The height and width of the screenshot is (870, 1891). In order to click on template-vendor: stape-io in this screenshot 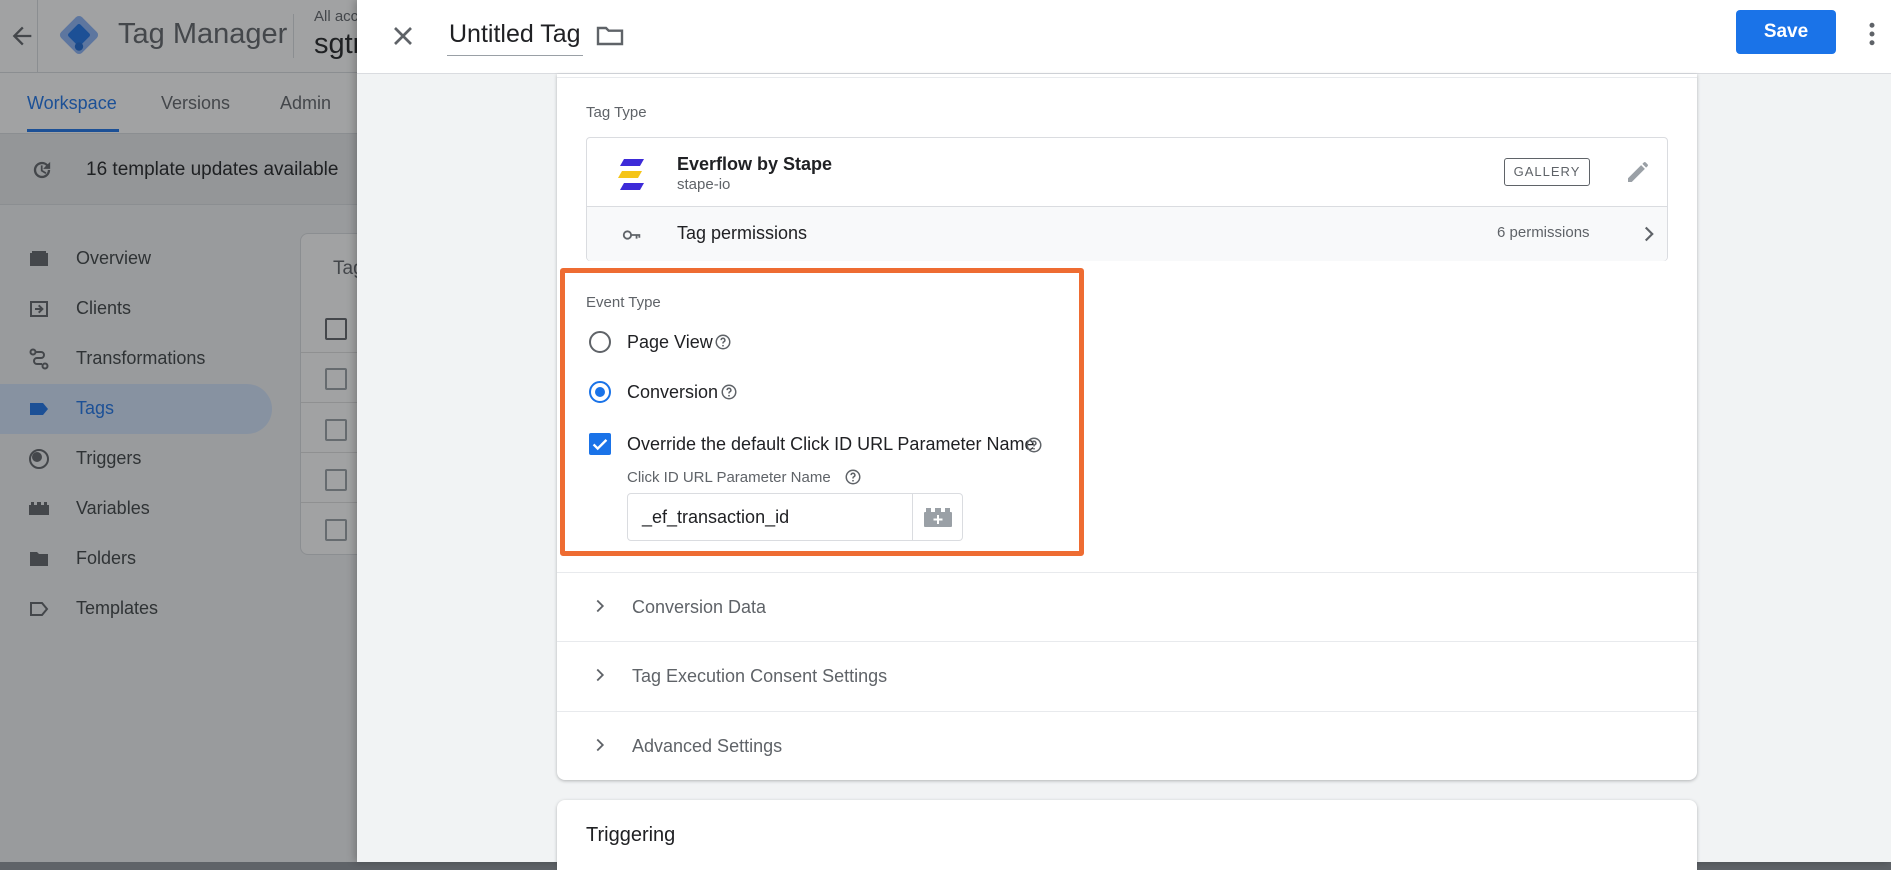, I will do `click(704, 184)`.